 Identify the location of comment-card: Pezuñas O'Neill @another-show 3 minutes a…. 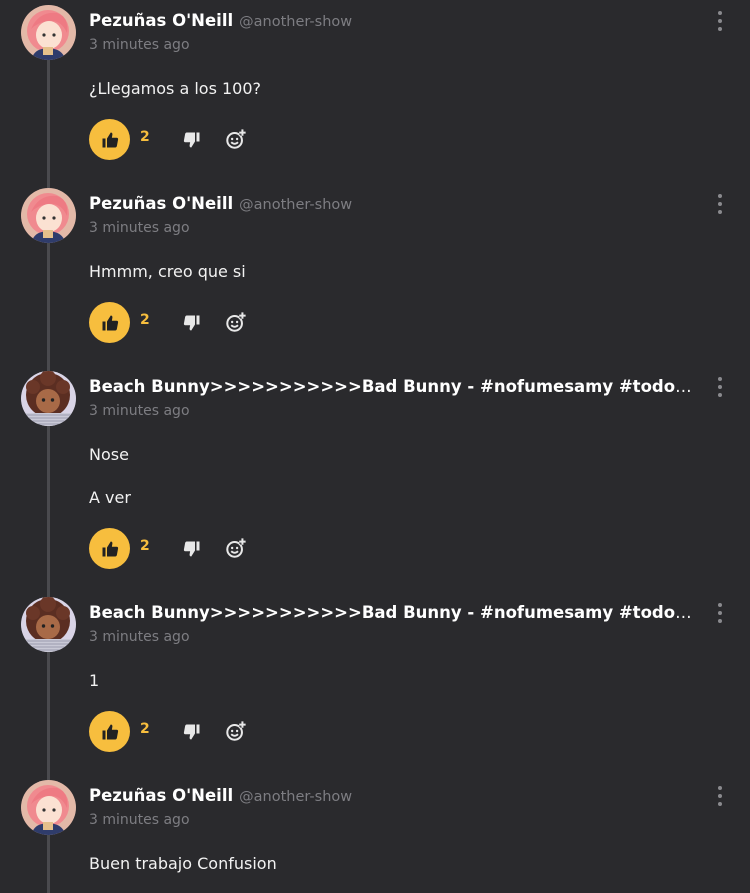
(375, 834).